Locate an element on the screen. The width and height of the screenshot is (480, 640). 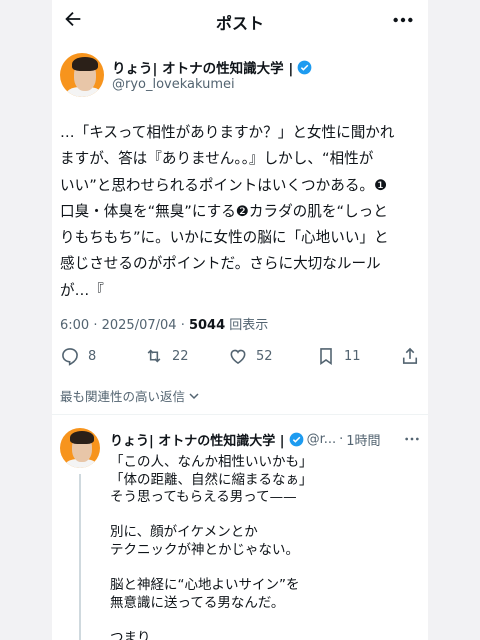
share-icon is located at coordinates (410, 355).